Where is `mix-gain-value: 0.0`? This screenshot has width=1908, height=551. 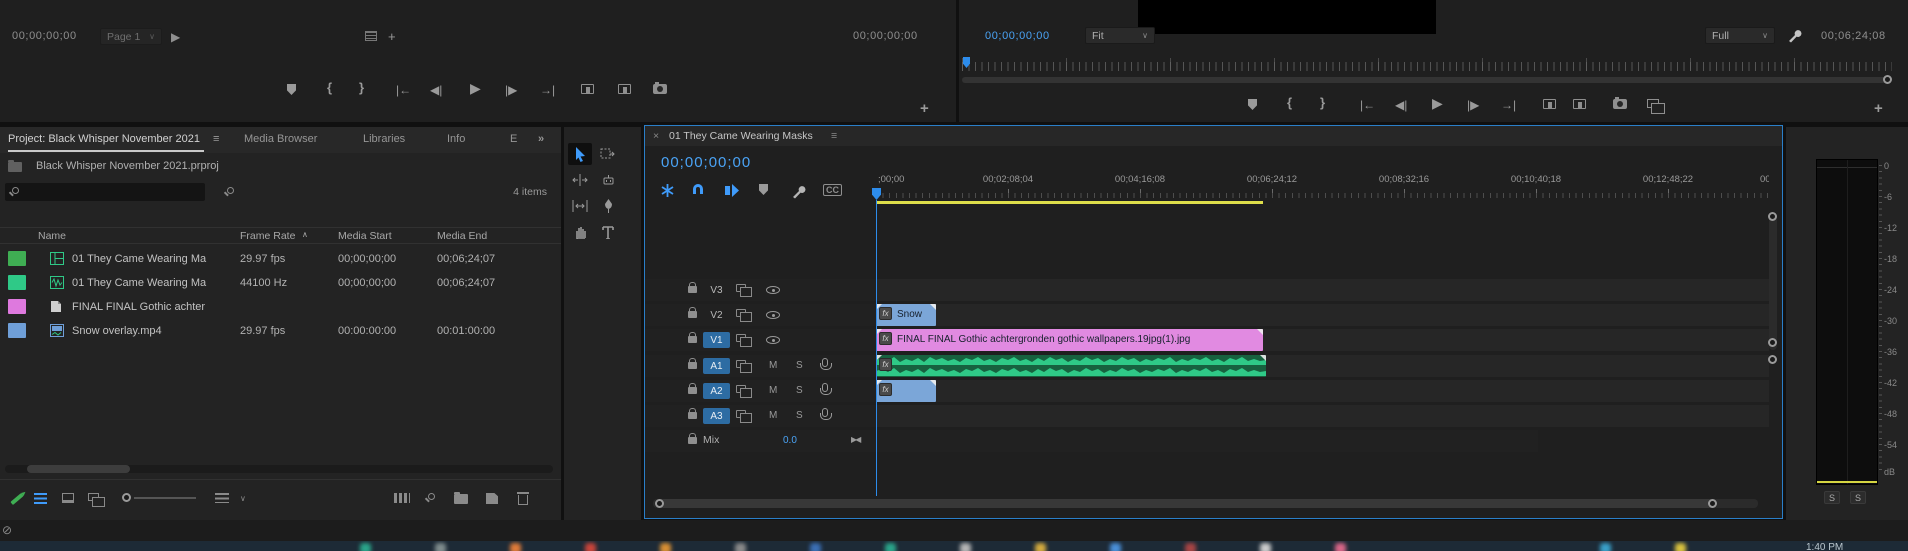 mix-gain-value: 0.0 is located at coordinates (790, 440).